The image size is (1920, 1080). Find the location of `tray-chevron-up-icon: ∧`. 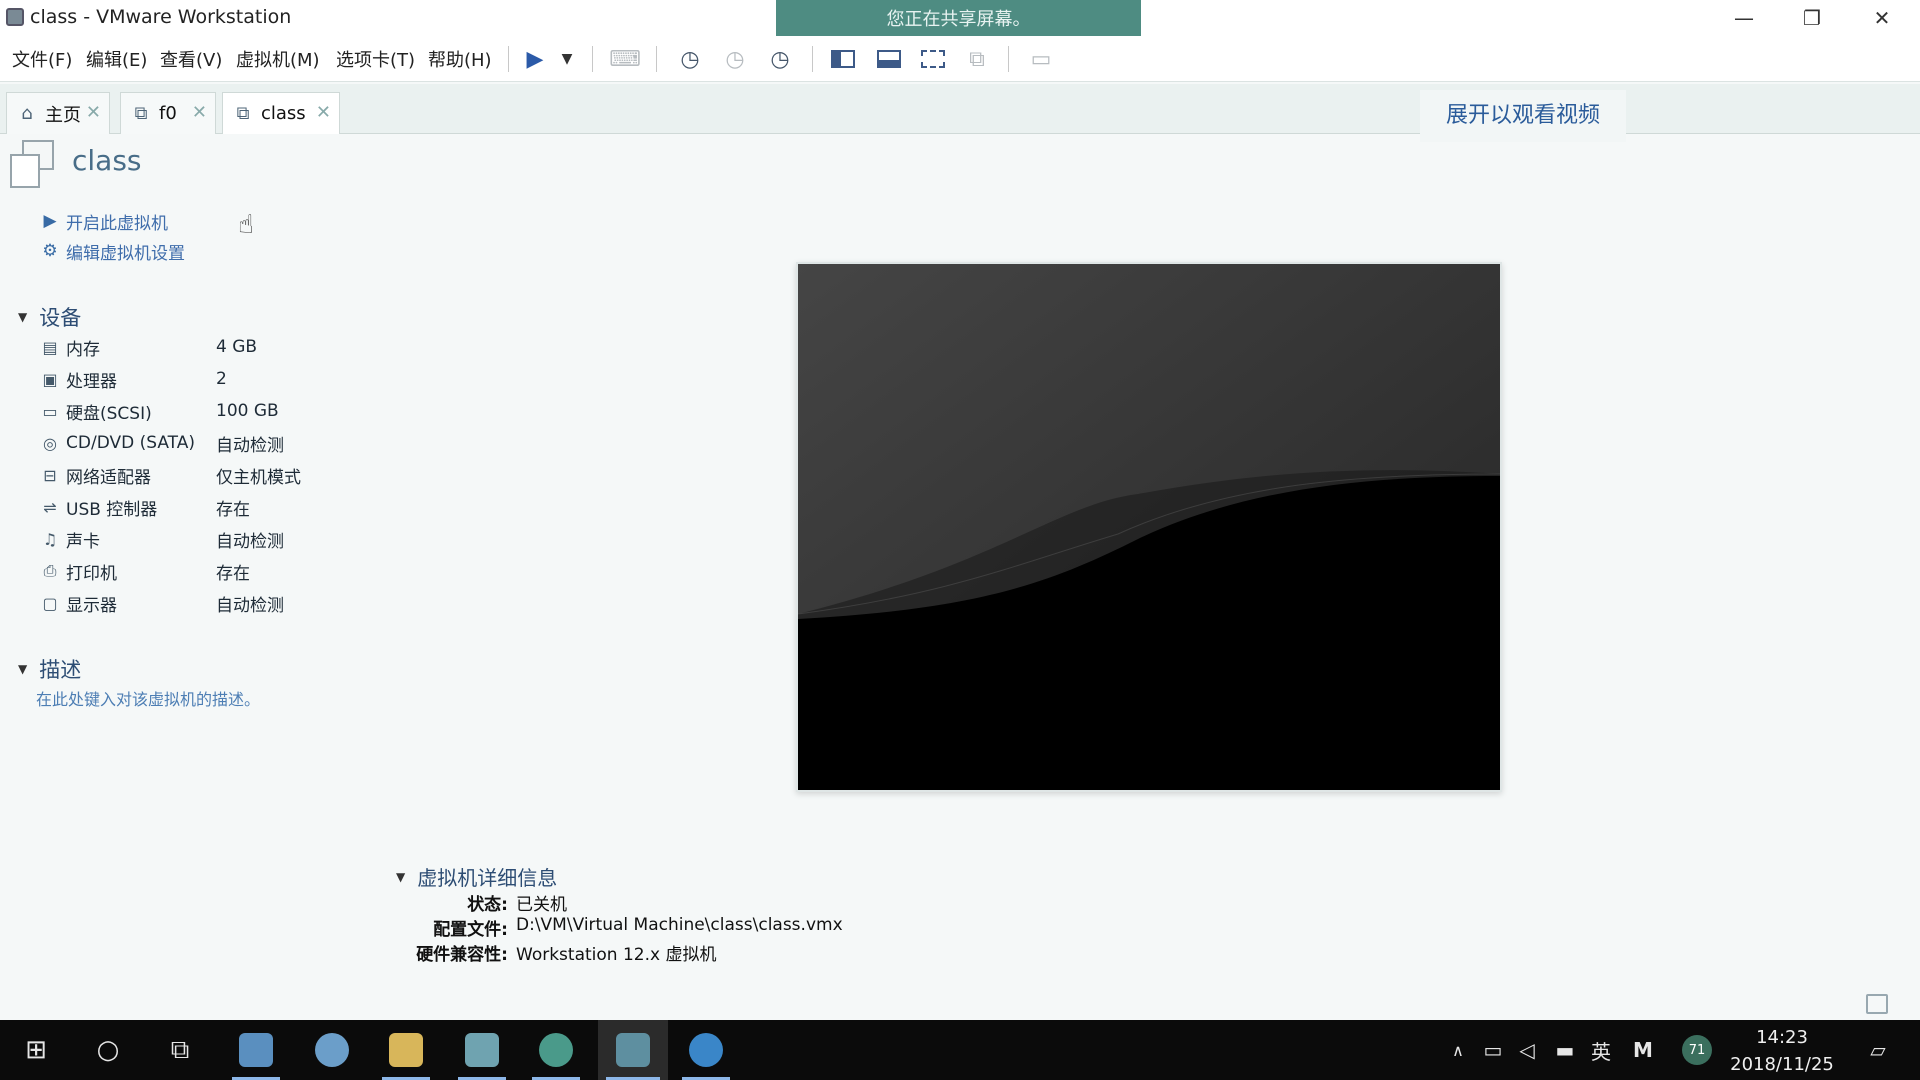

tray-chevron-up-icon: ∧ is located at coordinates (1458, 1050).